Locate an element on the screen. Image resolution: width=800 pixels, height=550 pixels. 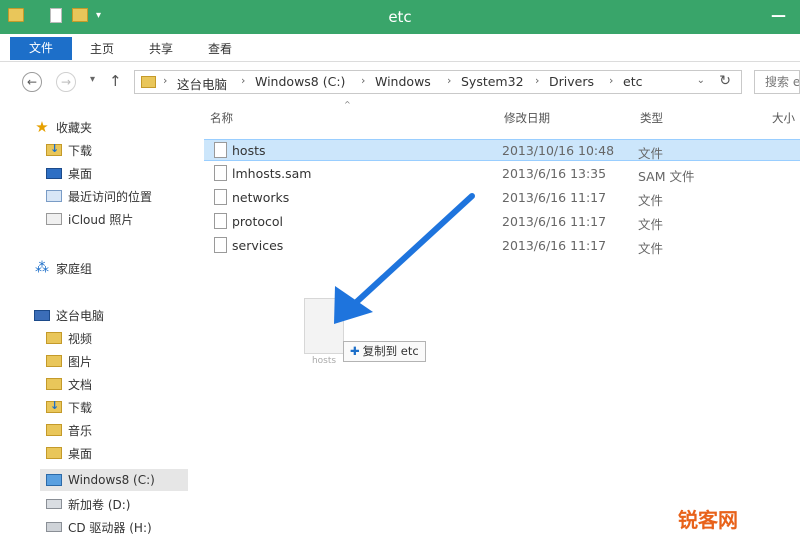
arrow-shaft is located at coordinates (411, 252).